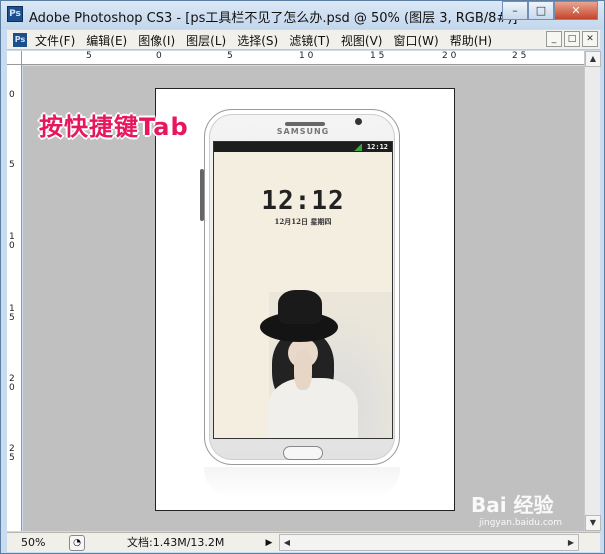 The width and height of the screenshot is (605, 554). I want to click on scroll-left-arrow-icon: ◀, so click(287, 542).